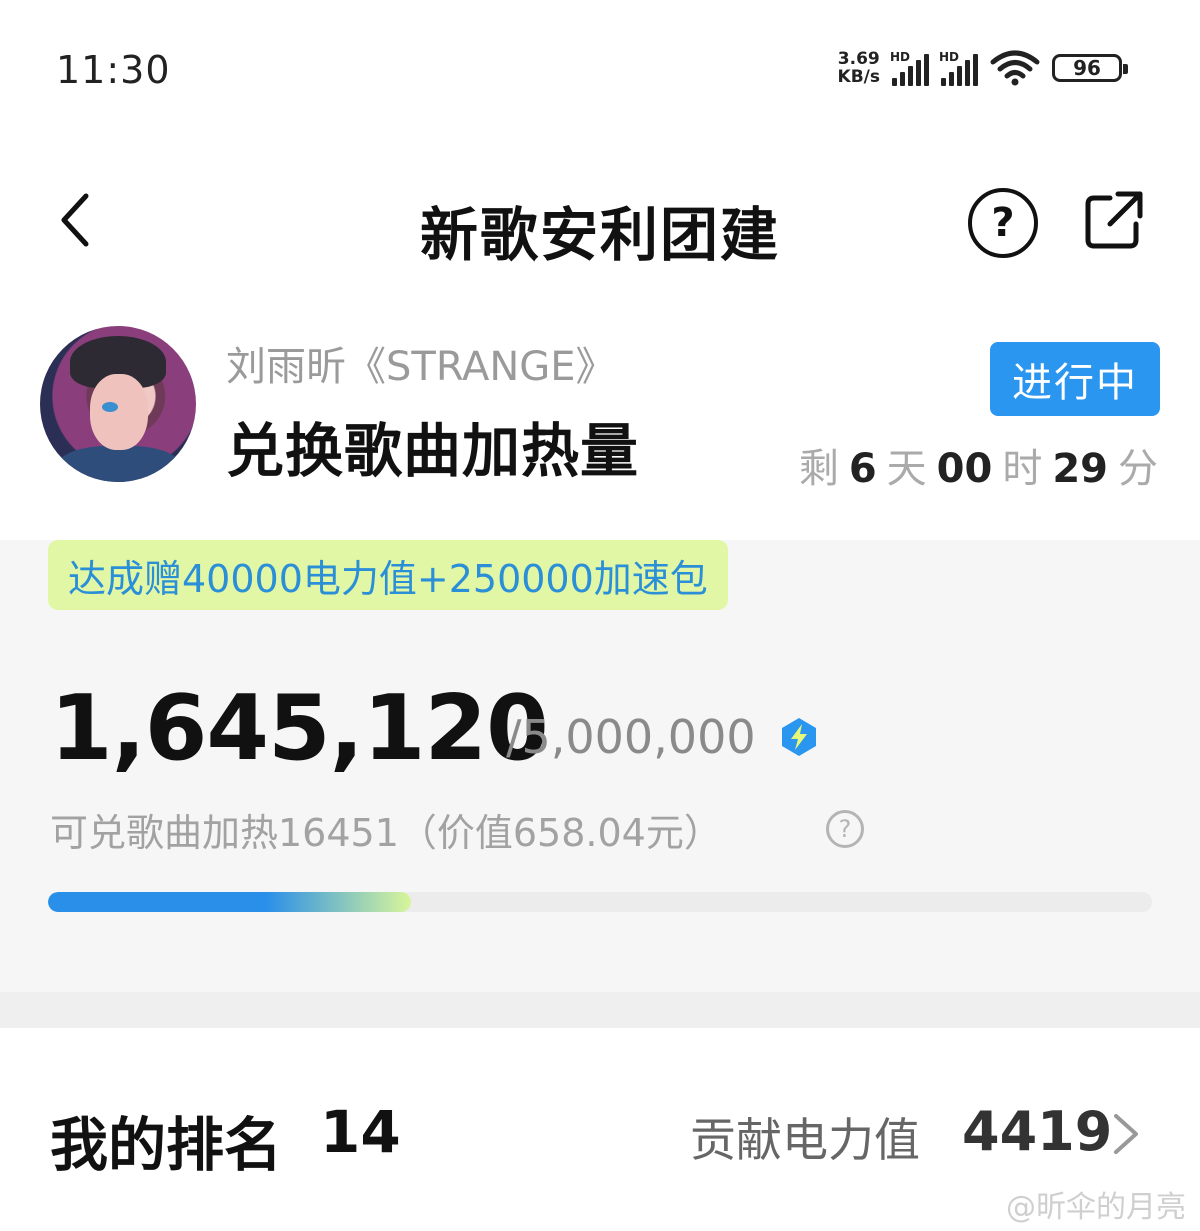 This screenshot has height=1231, width=1200. I want to click on nav-bar: 新歌安利团建 ?, so click(600, 220).